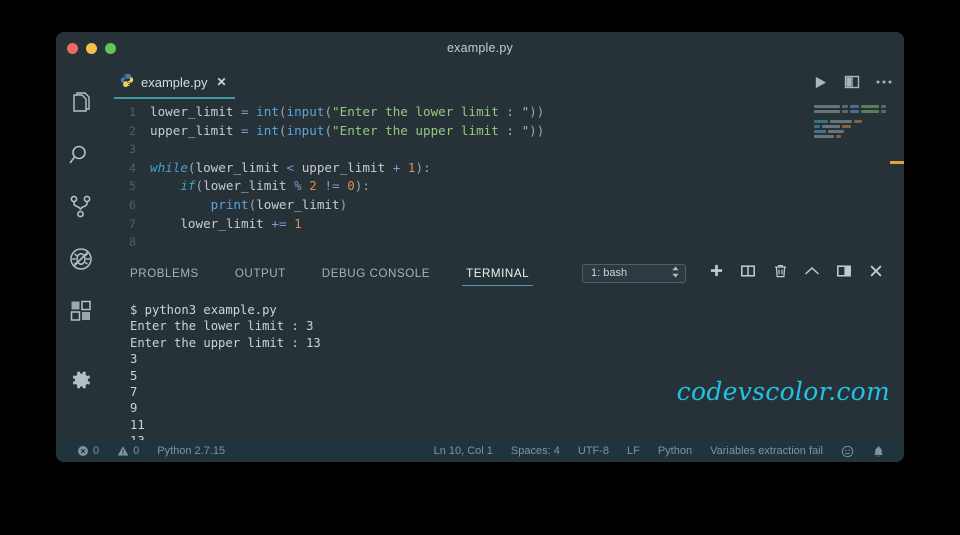 This screenshot has width=960, height=535. I want to click on new-terminal-button, so click(716, 273).